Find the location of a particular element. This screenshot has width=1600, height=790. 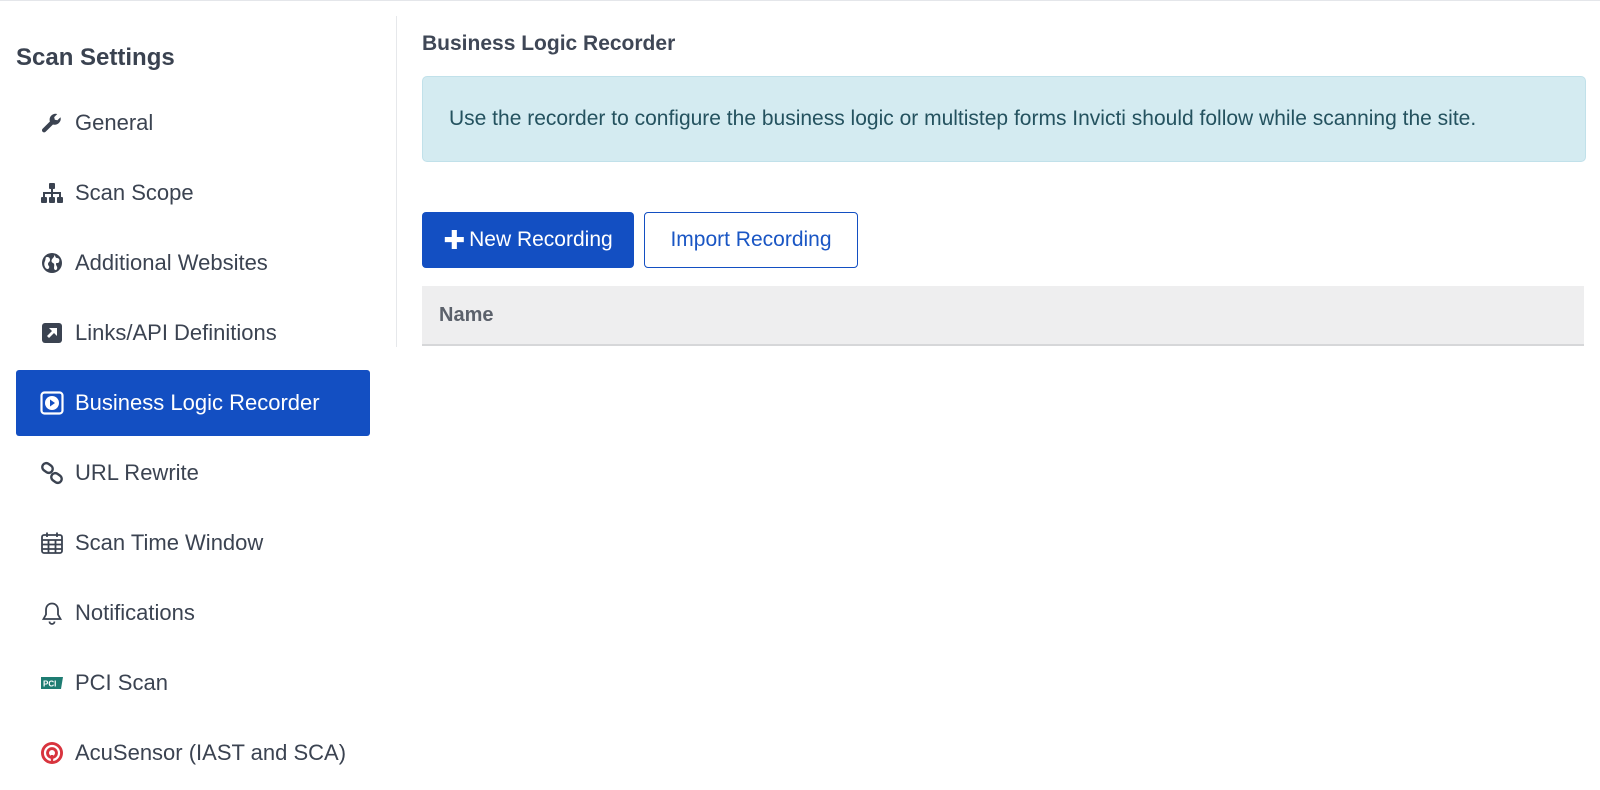

import-recording-label: Import Recording is located at coordinates (751, 239).